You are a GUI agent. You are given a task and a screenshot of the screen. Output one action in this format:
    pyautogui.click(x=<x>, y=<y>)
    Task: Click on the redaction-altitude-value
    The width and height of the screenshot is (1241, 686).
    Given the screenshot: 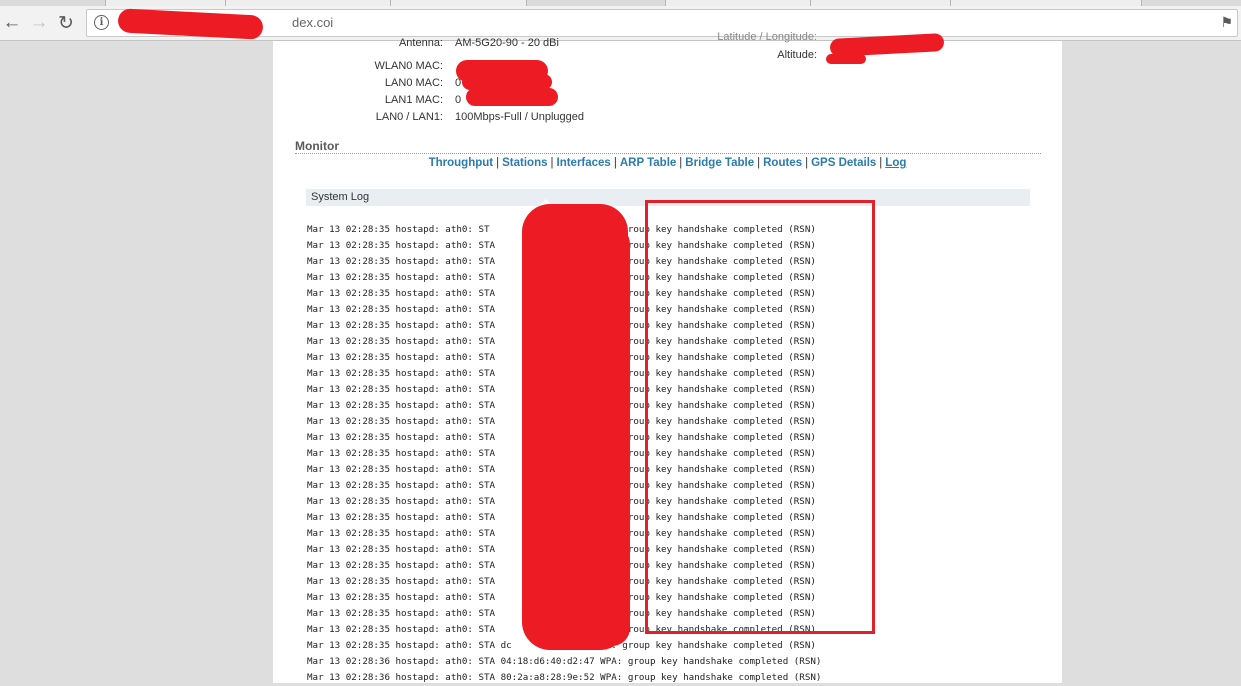 What is the action you would take?
    pyautogui.click(x=846, y=59)
    